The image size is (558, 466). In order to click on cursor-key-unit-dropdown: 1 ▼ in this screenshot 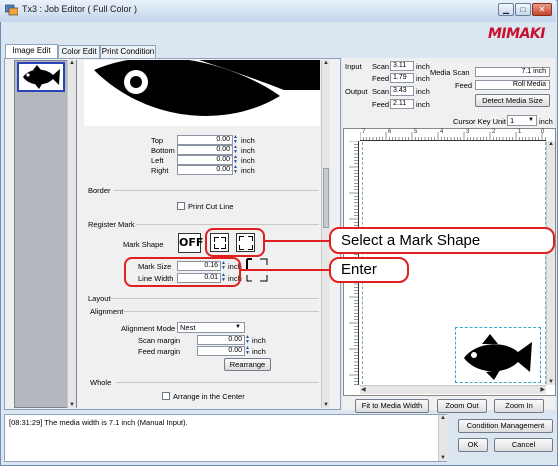, I will do `click(522, 120)`.